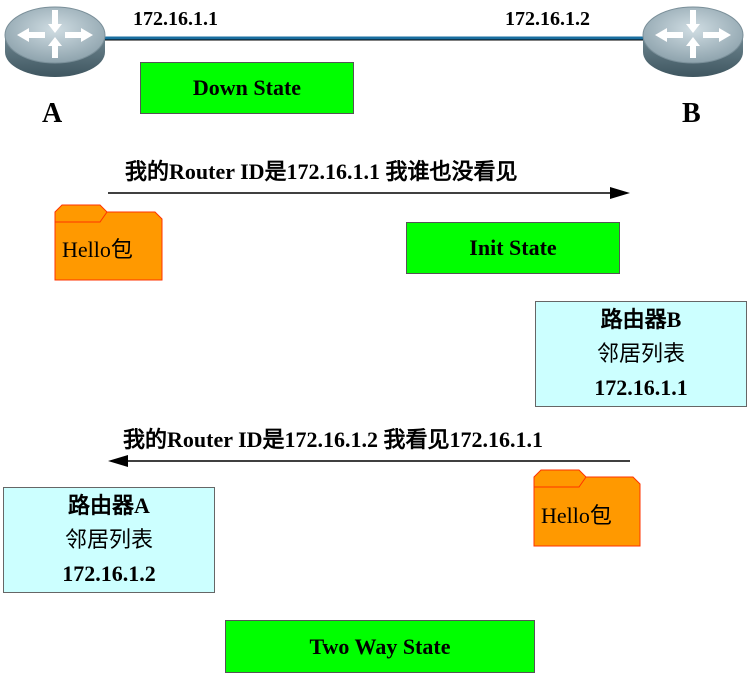 This screenshot has height=697, width=750. I want to click on down-state-box: Down State, so click(247, 88).